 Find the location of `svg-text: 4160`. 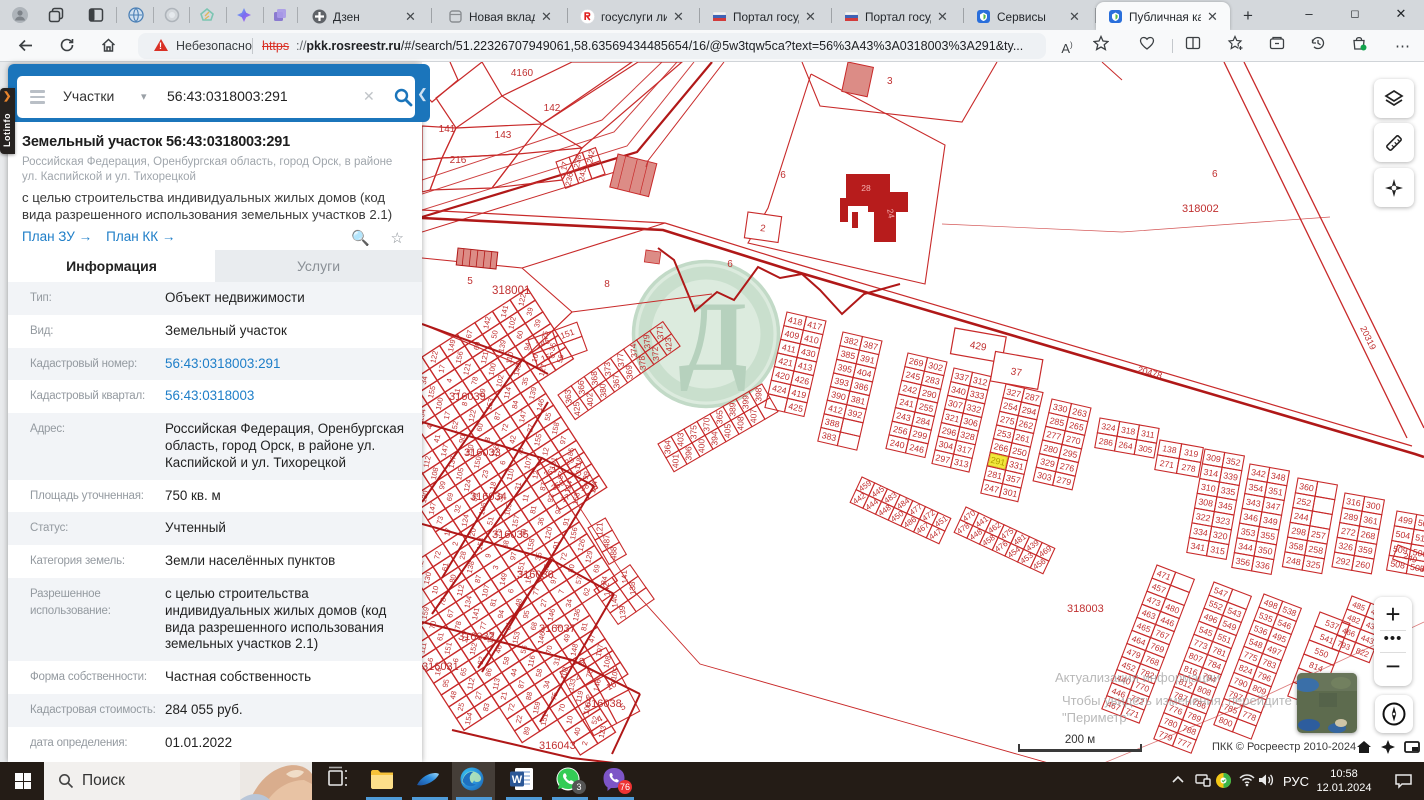

svg-text: 4160 is located at coordinates (522, 73).